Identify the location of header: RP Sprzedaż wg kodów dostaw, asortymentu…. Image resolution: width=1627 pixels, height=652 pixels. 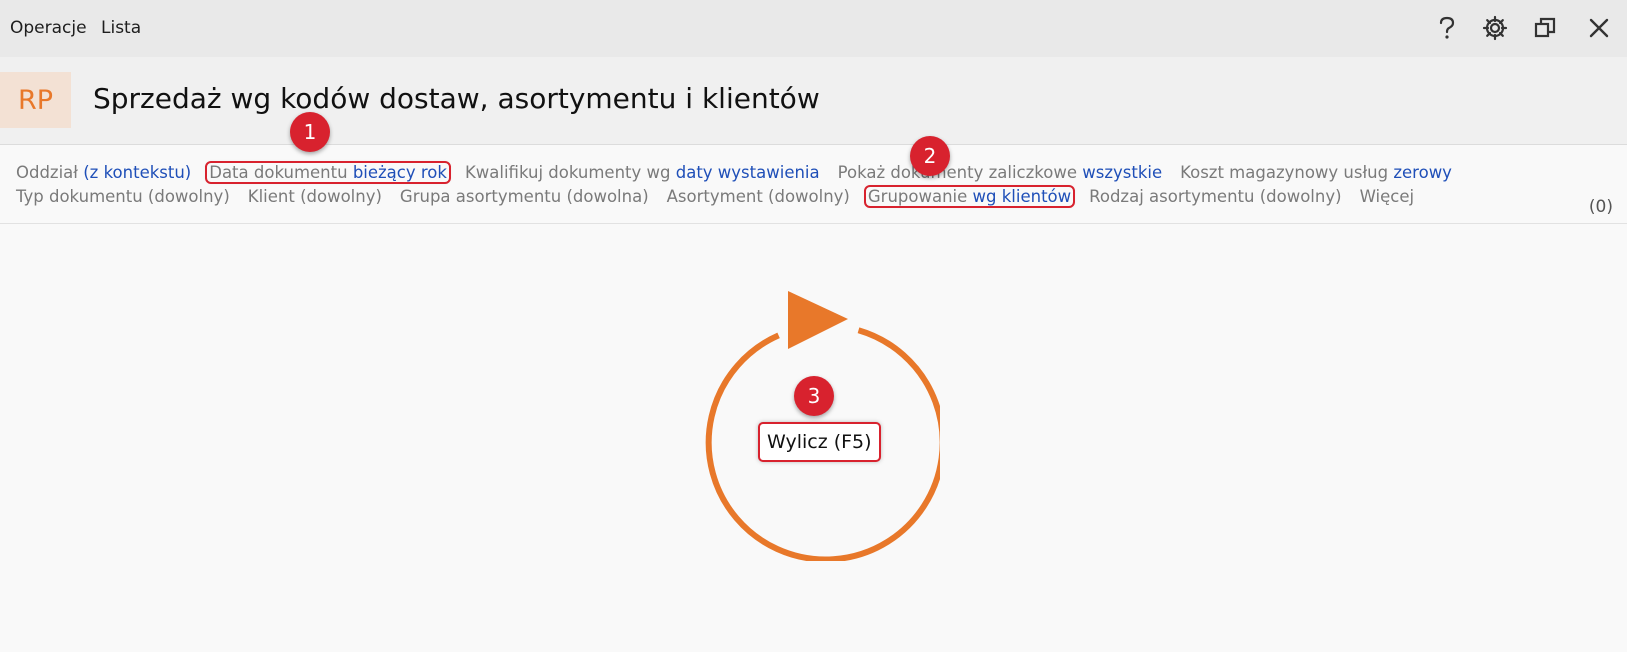
(813, 101).